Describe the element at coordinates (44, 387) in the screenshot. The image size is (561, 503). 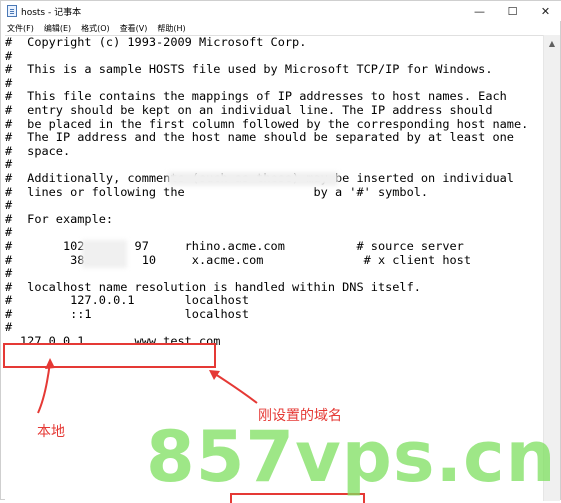
I see `arrow-to-local` at that location.